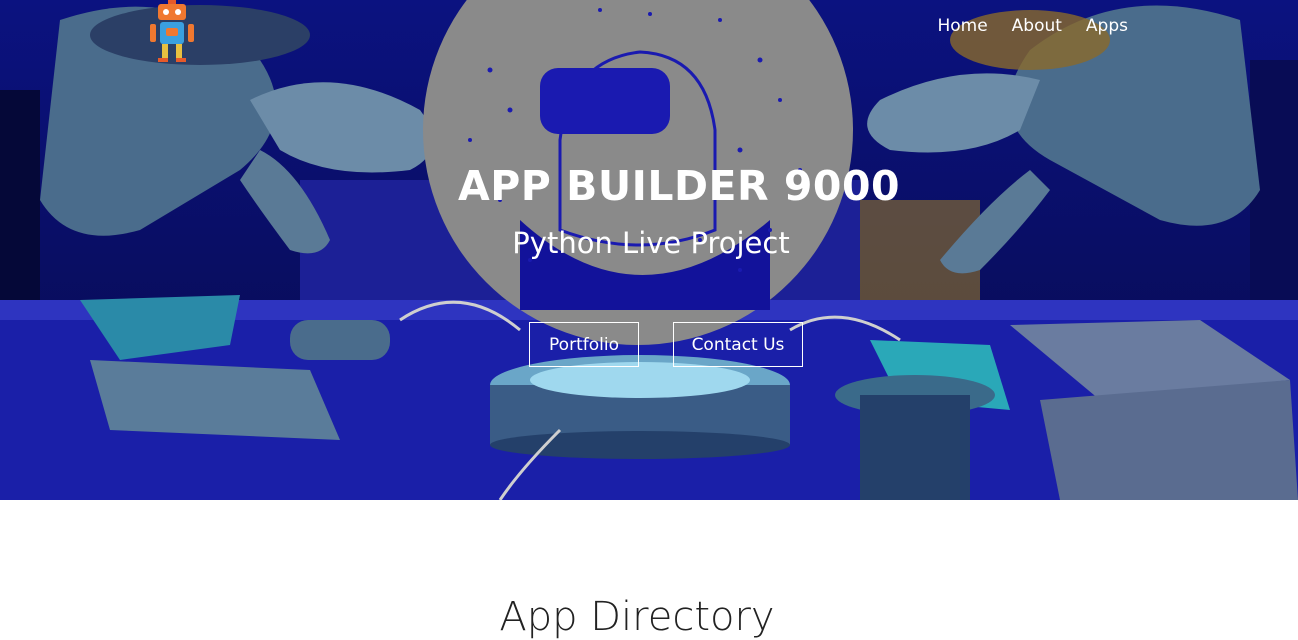 This screenshot has width=1298, height=640. I want to click on nav-link-apps: Apps, so click(1107, 26).